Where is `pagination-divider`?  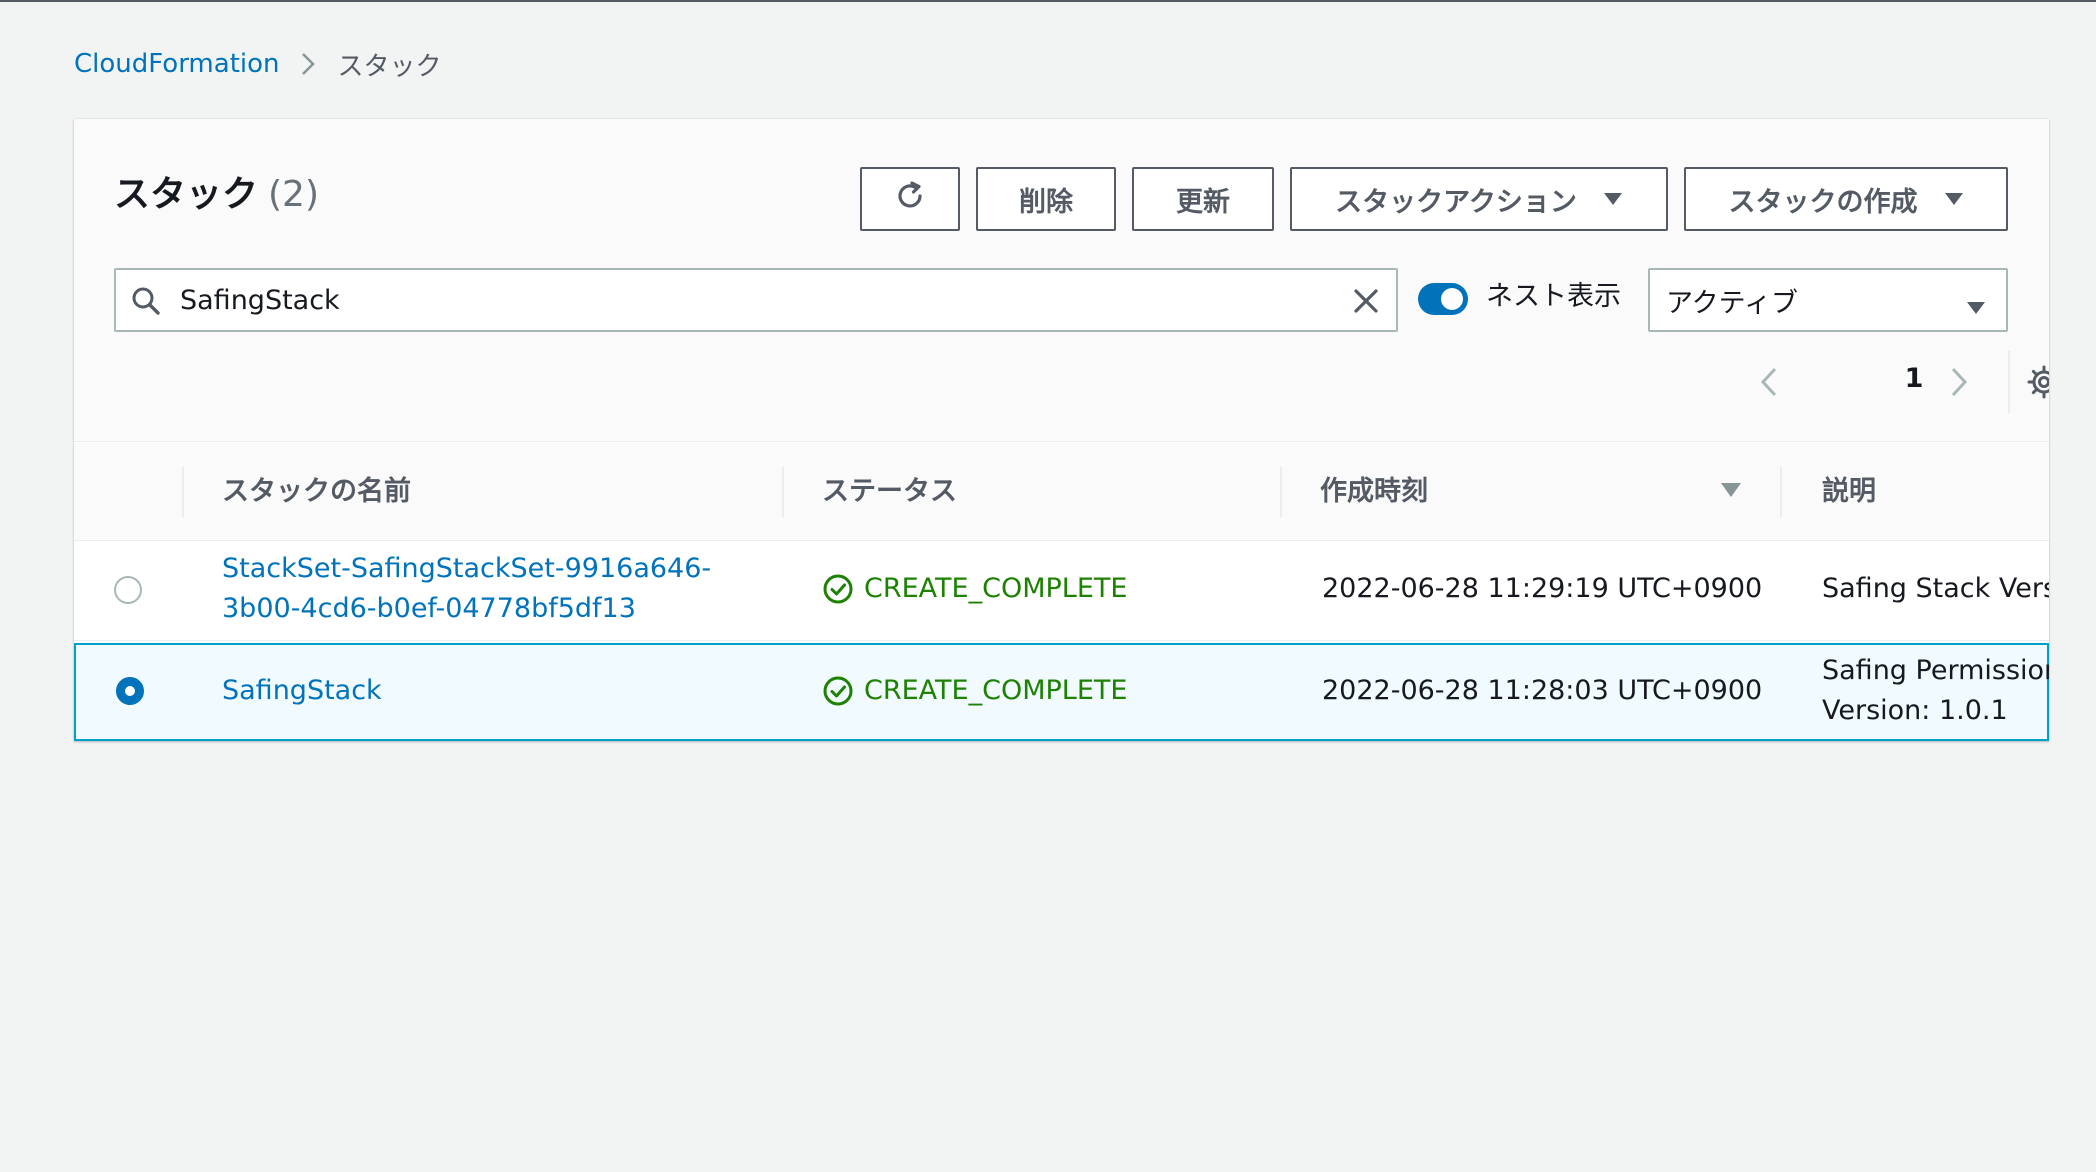
pagination-divider is located at coordinates (2009, 382).